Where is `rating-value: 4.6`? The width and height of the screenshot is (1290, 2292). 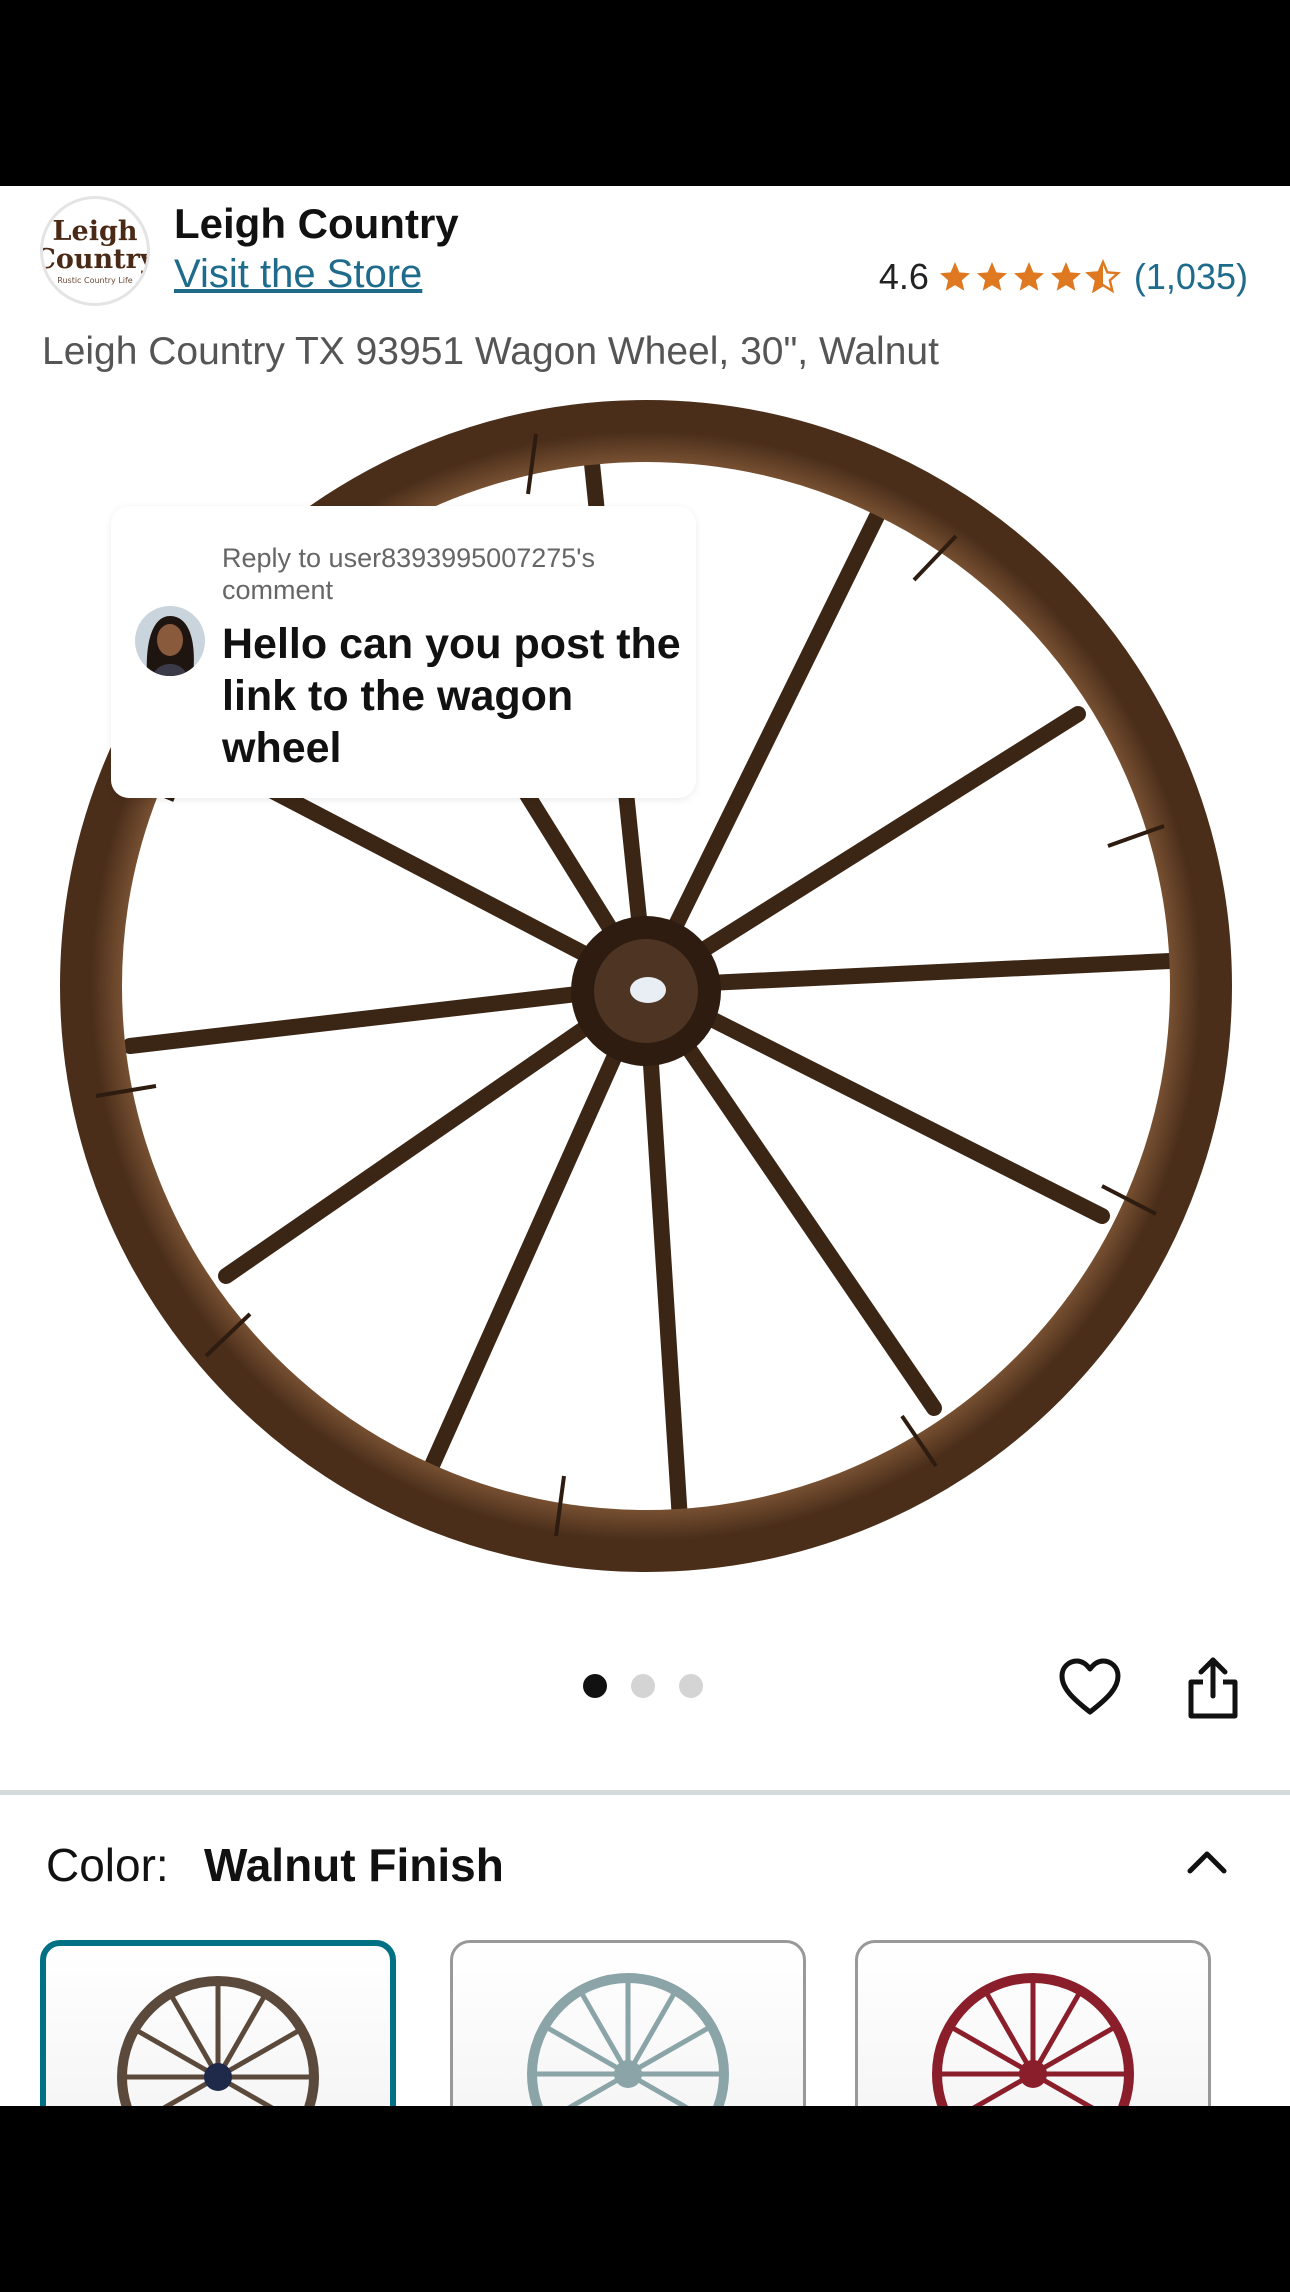 rating-value: 4.6 is located at coordinates (903, 276).